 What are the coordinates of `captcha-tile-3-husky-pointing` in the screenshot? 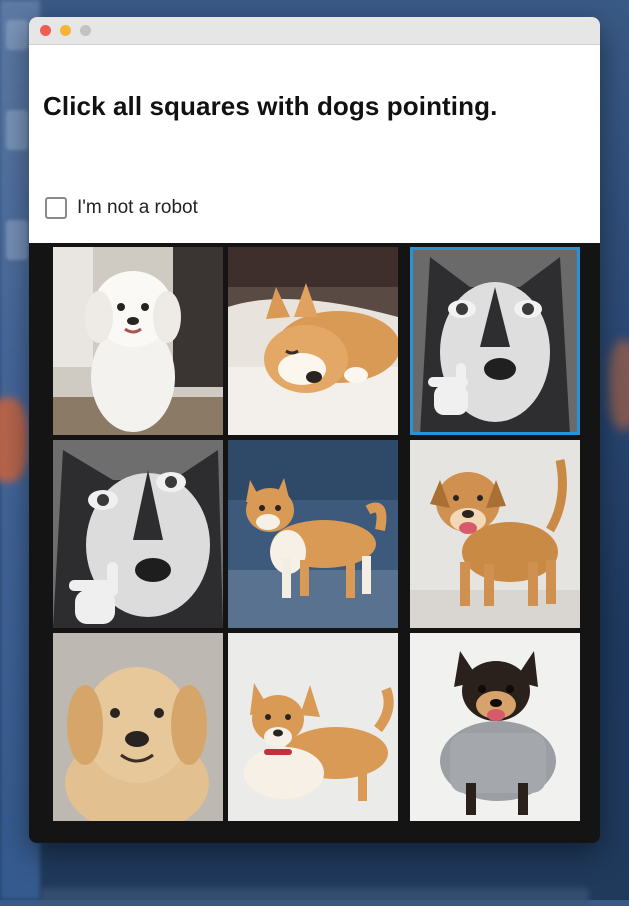 It's located at (495, 341).